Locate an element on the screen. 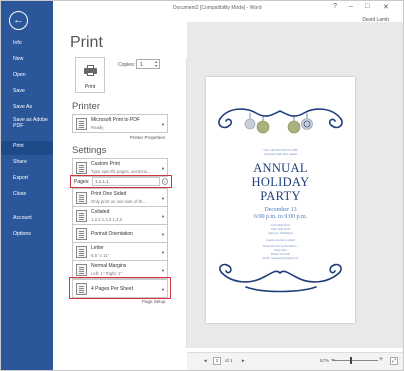  zoom-in-icon: + is located at coordinates (381, 359).